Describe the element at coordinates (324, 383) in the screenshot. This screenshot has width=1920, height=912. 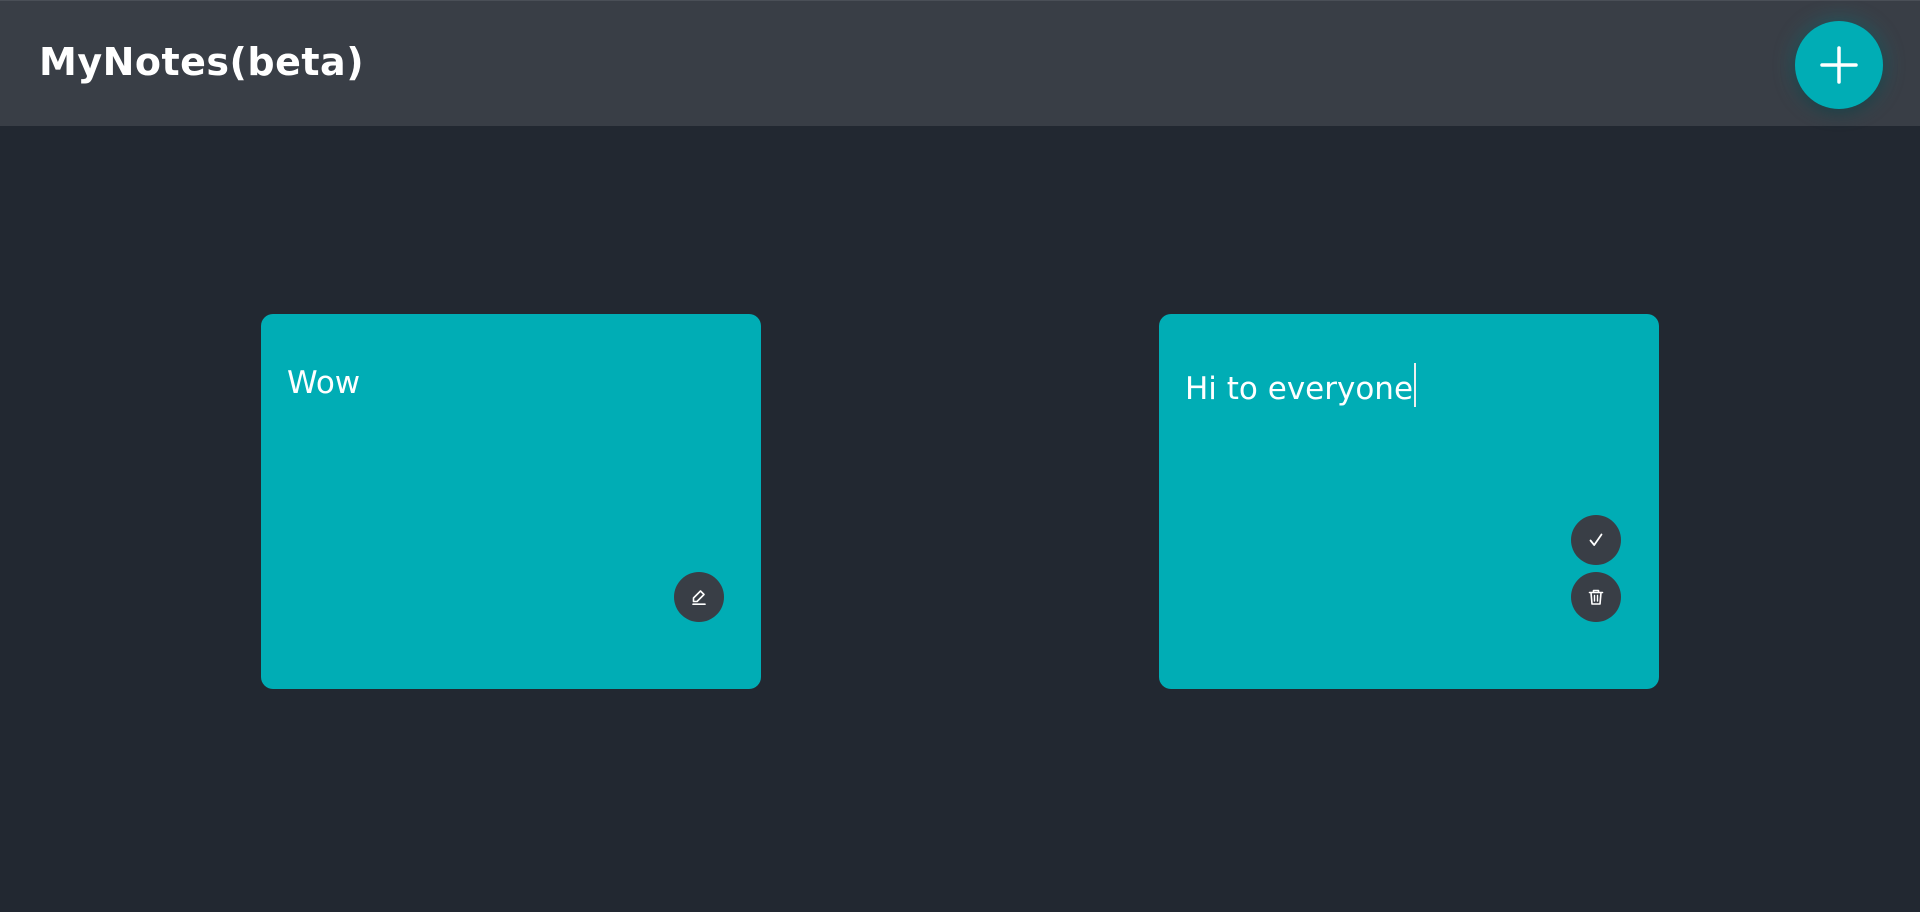
I see `note-text: Wow` at that location.